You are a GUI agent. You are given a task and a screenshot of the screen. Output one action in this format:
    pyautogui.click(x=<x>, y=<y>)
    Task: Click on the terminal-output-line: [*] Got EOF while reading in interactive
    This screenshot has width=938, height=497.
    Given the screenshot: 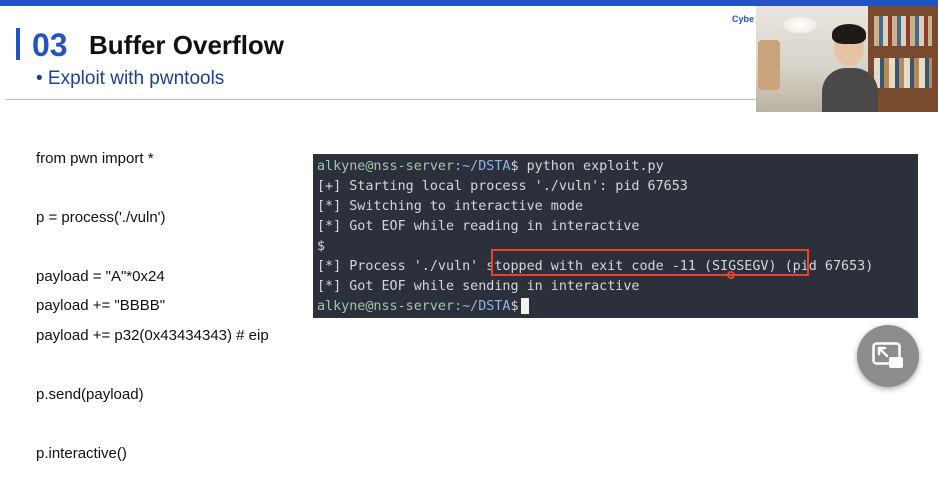 What is the action you would take?
    pyautogui.click(x=478, y=226)
    